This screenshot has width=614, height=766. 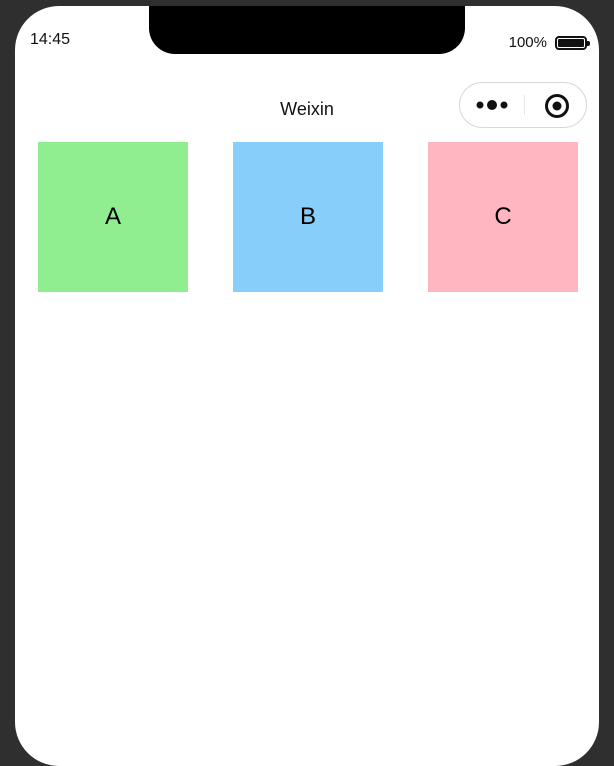 I want to click on block-b-label: B, so click(x=307, y=216).